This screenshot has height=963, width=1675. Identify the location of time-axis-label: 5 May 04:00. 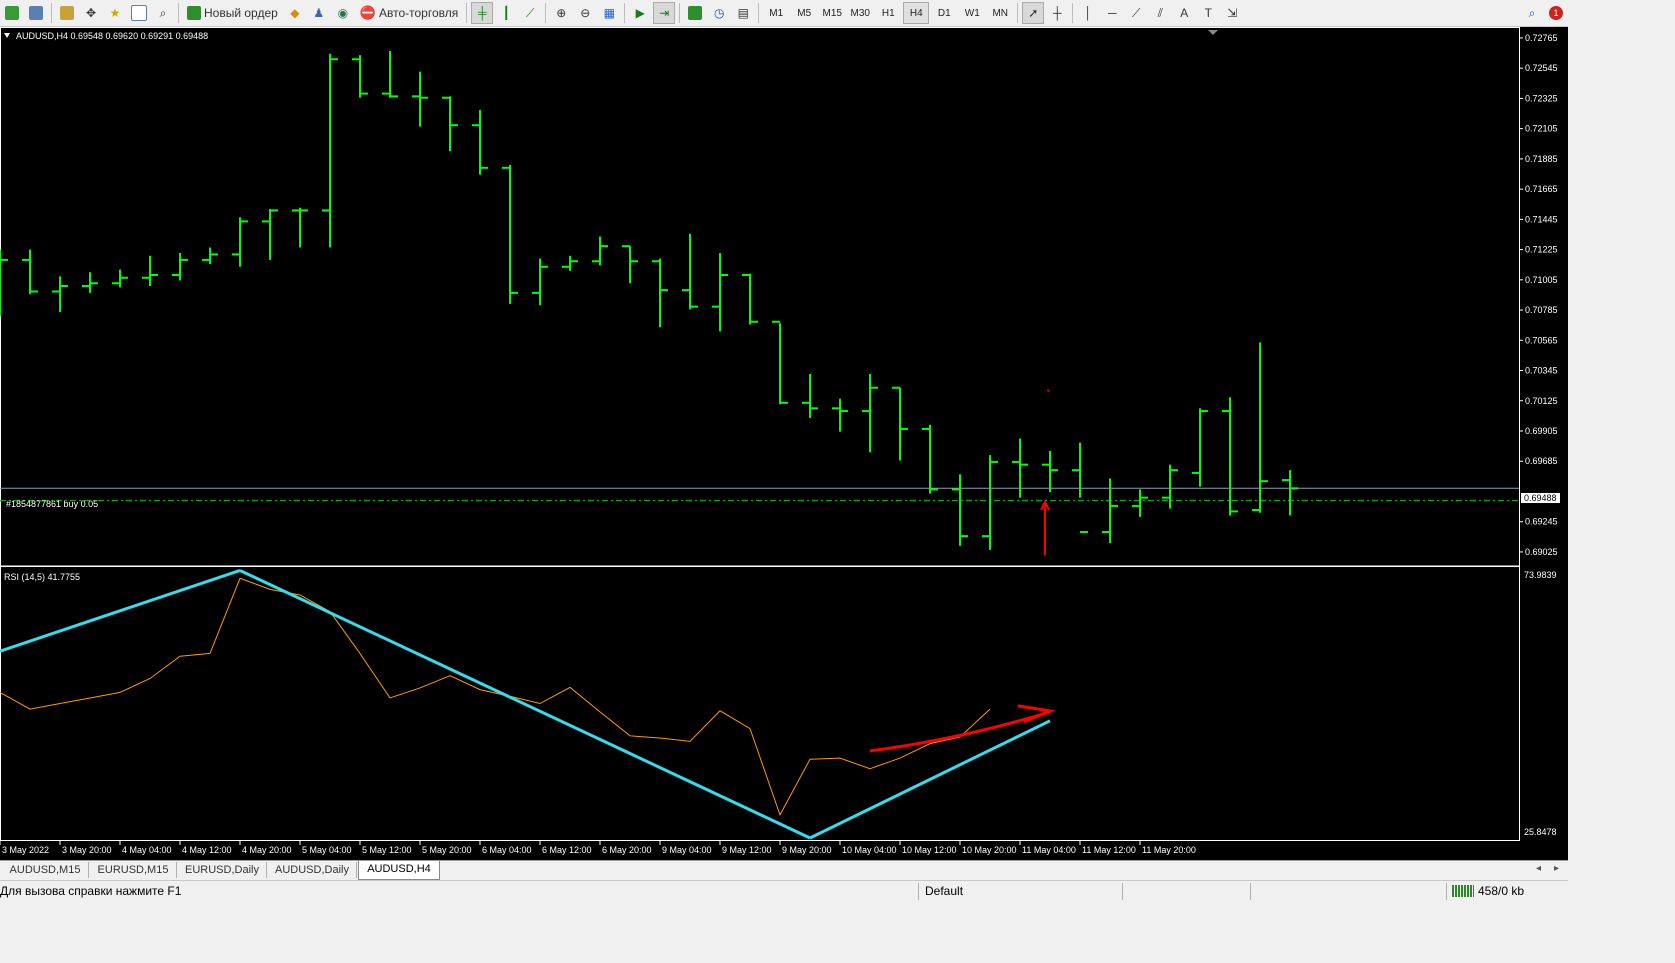
(327, 850).